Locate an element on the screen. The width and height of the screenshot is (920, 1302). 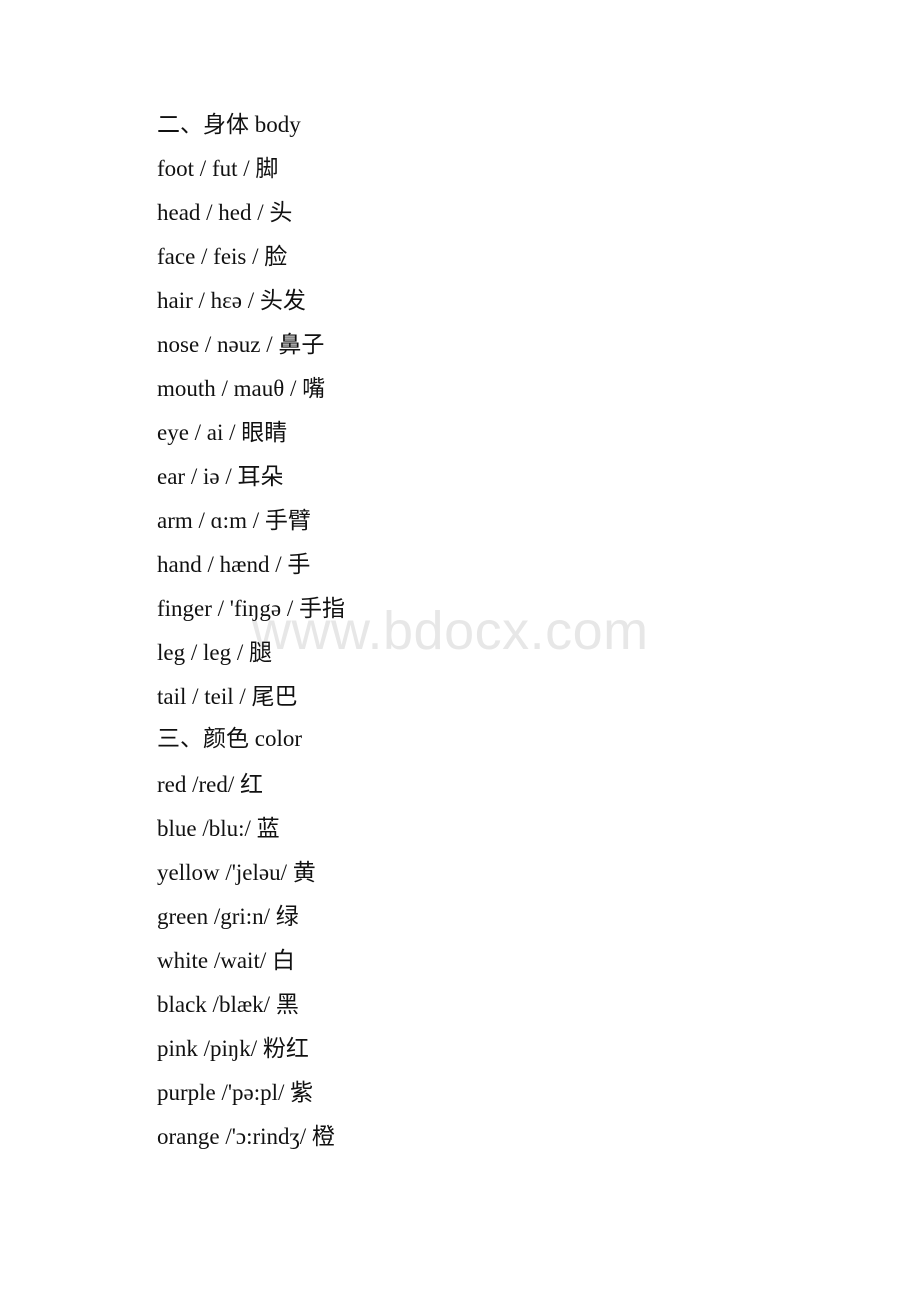
vocab-entry: finger / 'fiŋgə / 手指 is located at coordinates (251, 608).